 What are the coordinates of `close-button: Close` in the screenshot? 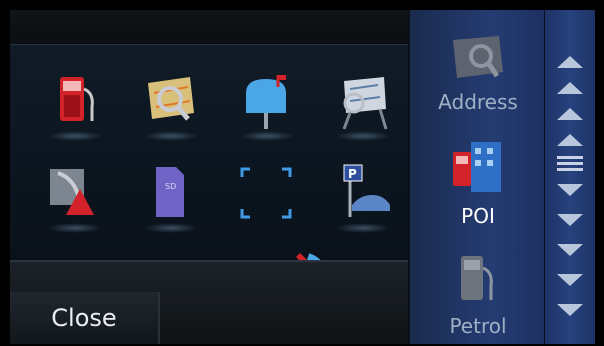 It's located at (85, 318).